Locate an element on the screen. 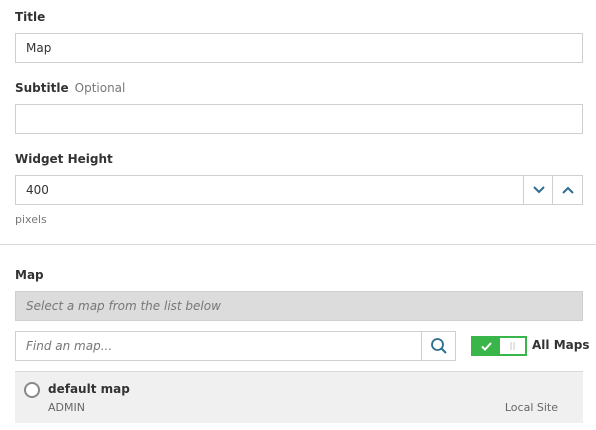  title-label: Title is located at coordinates (30, 17).